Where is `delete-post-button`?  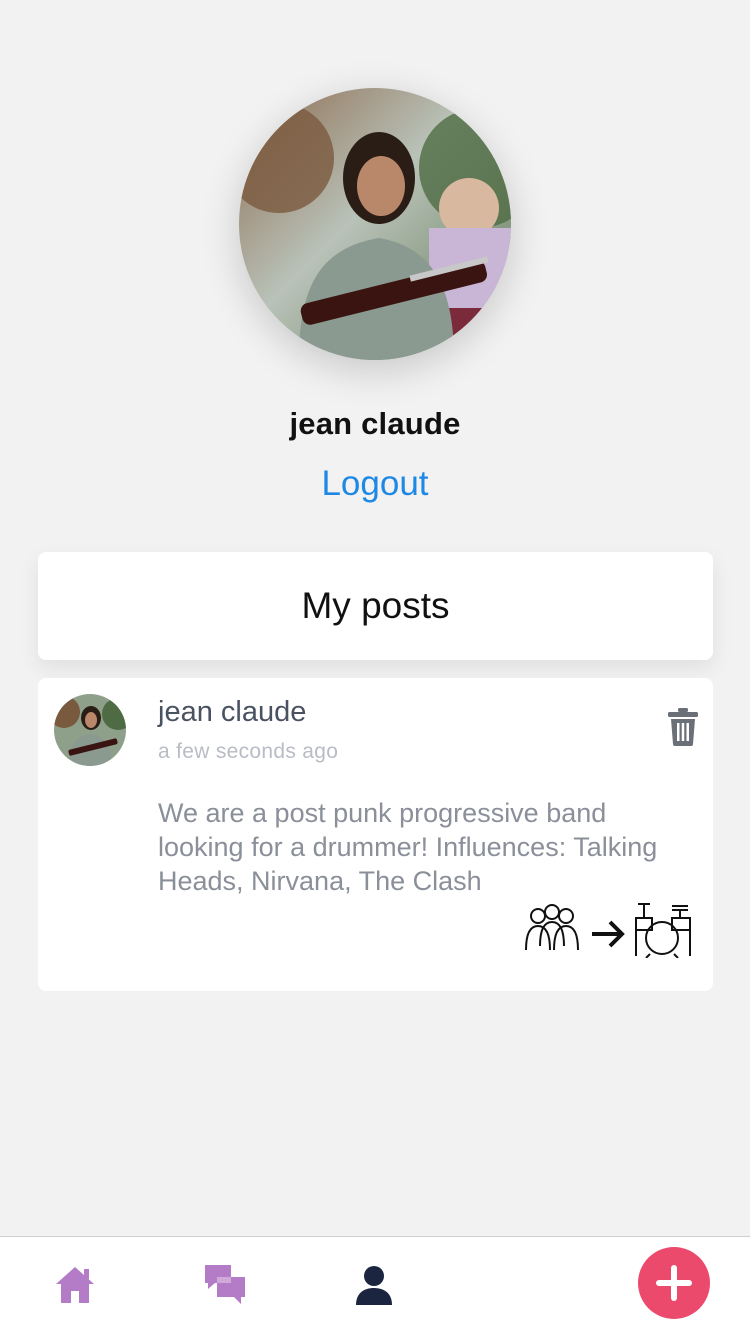 delete-post-button is located at coordinates (683, 727).